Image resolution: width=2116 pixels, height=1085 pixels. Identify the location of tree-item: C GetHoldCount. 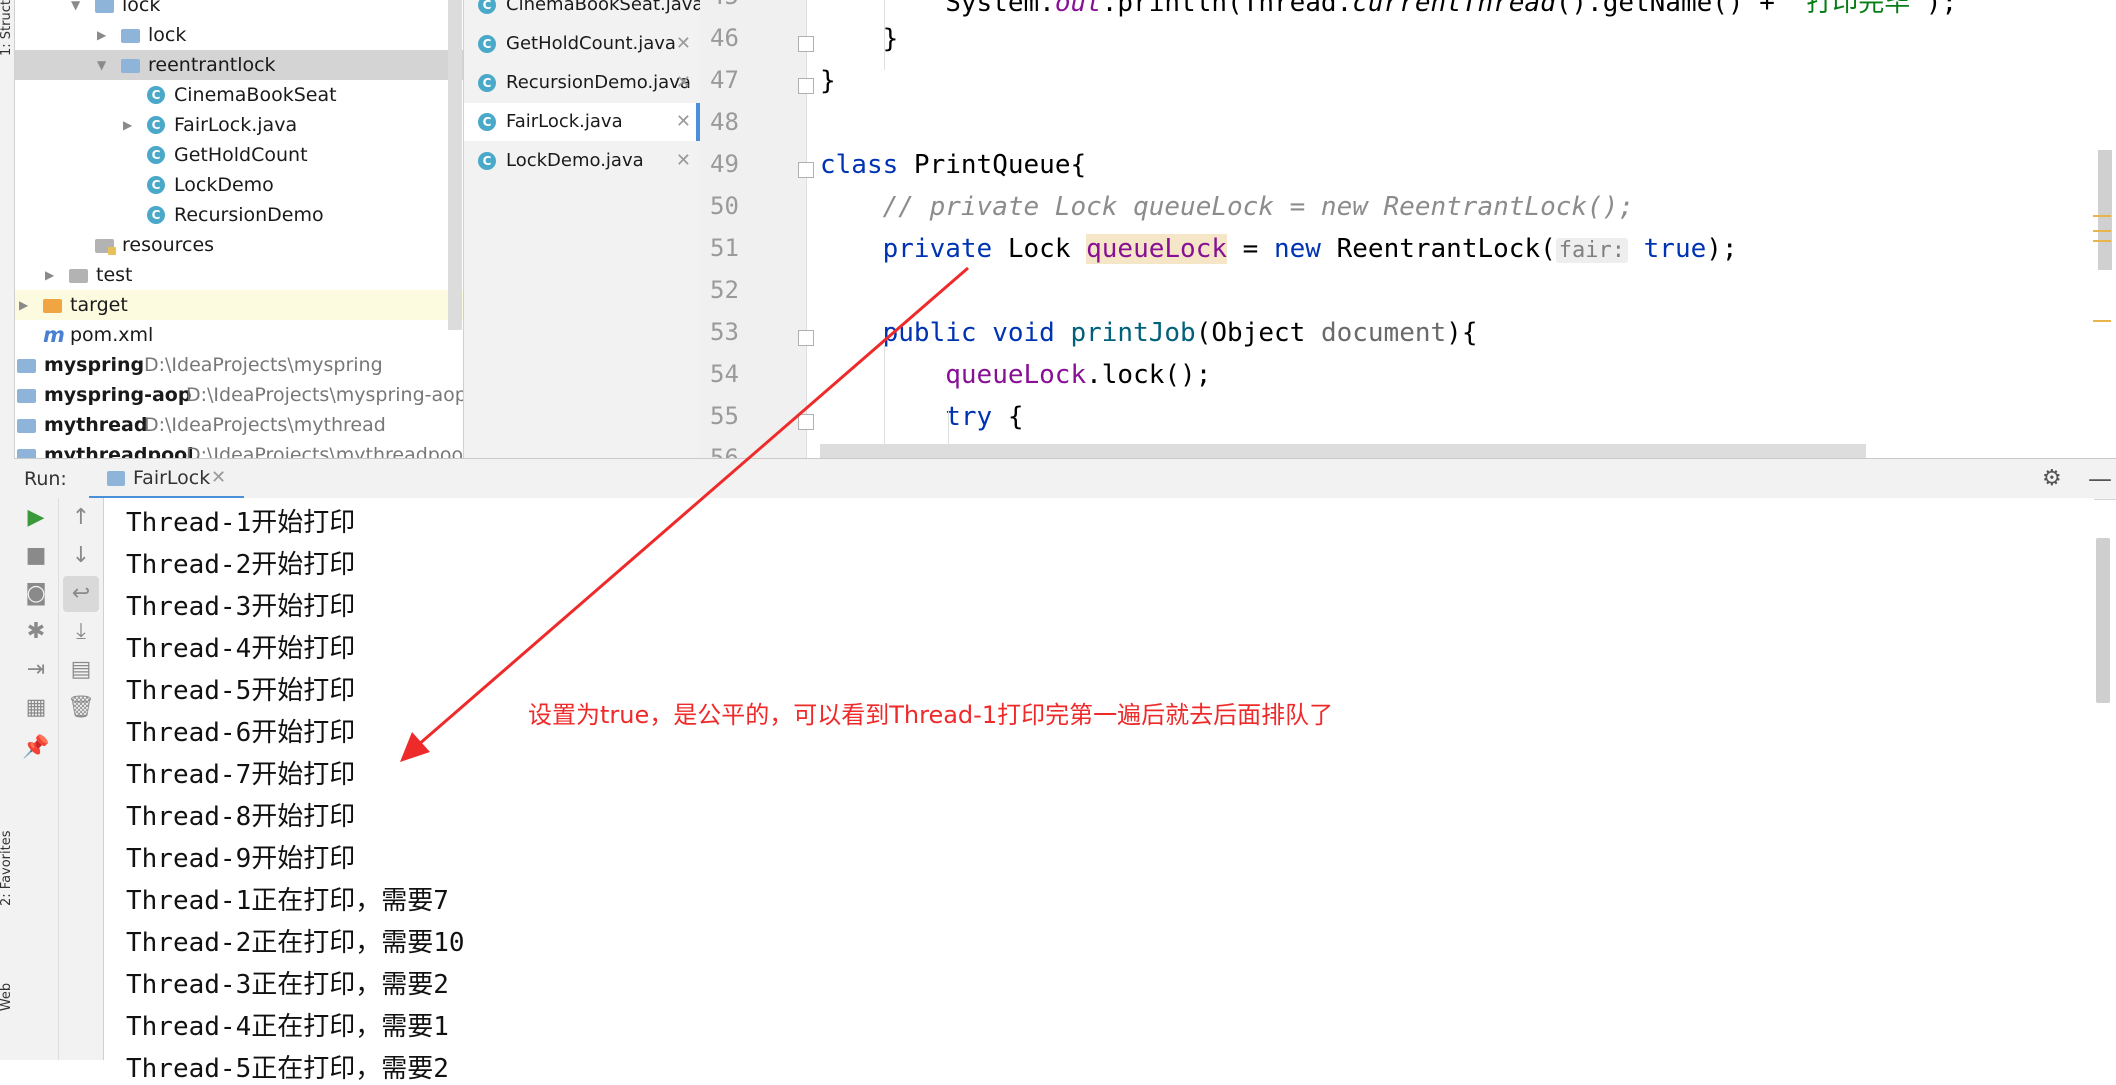
(239, 155).